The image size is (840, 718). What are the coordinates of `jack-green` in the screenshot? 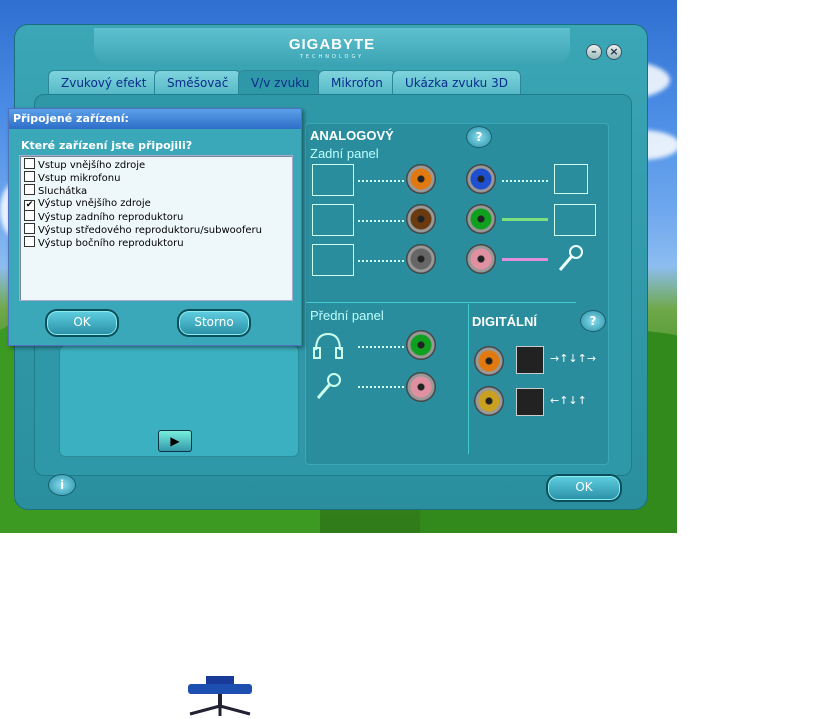 It's located at (481, 219).